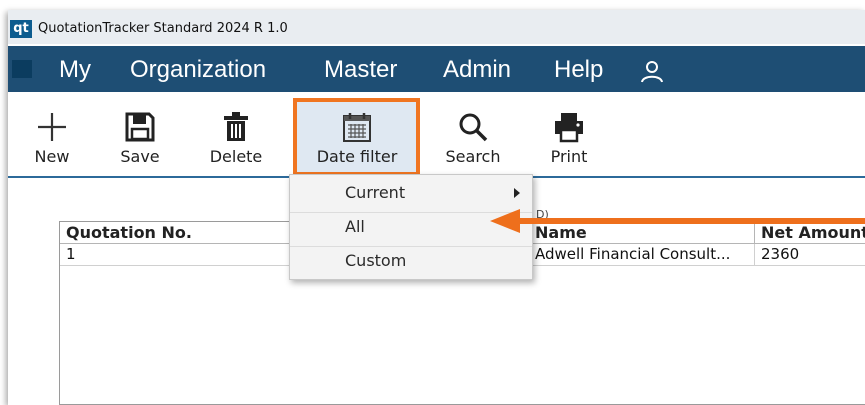  What do you see at coordinates (52, 156) in the screenshot?
I see `new-label: New` at bounding box center [52, 156].